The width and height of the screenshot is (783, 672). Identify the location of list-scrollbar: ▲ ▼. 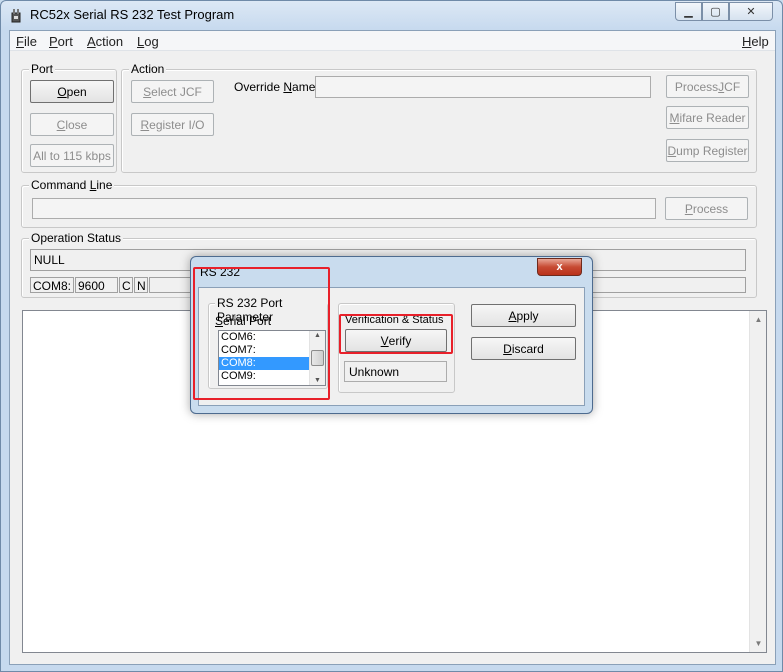
(317, 358).